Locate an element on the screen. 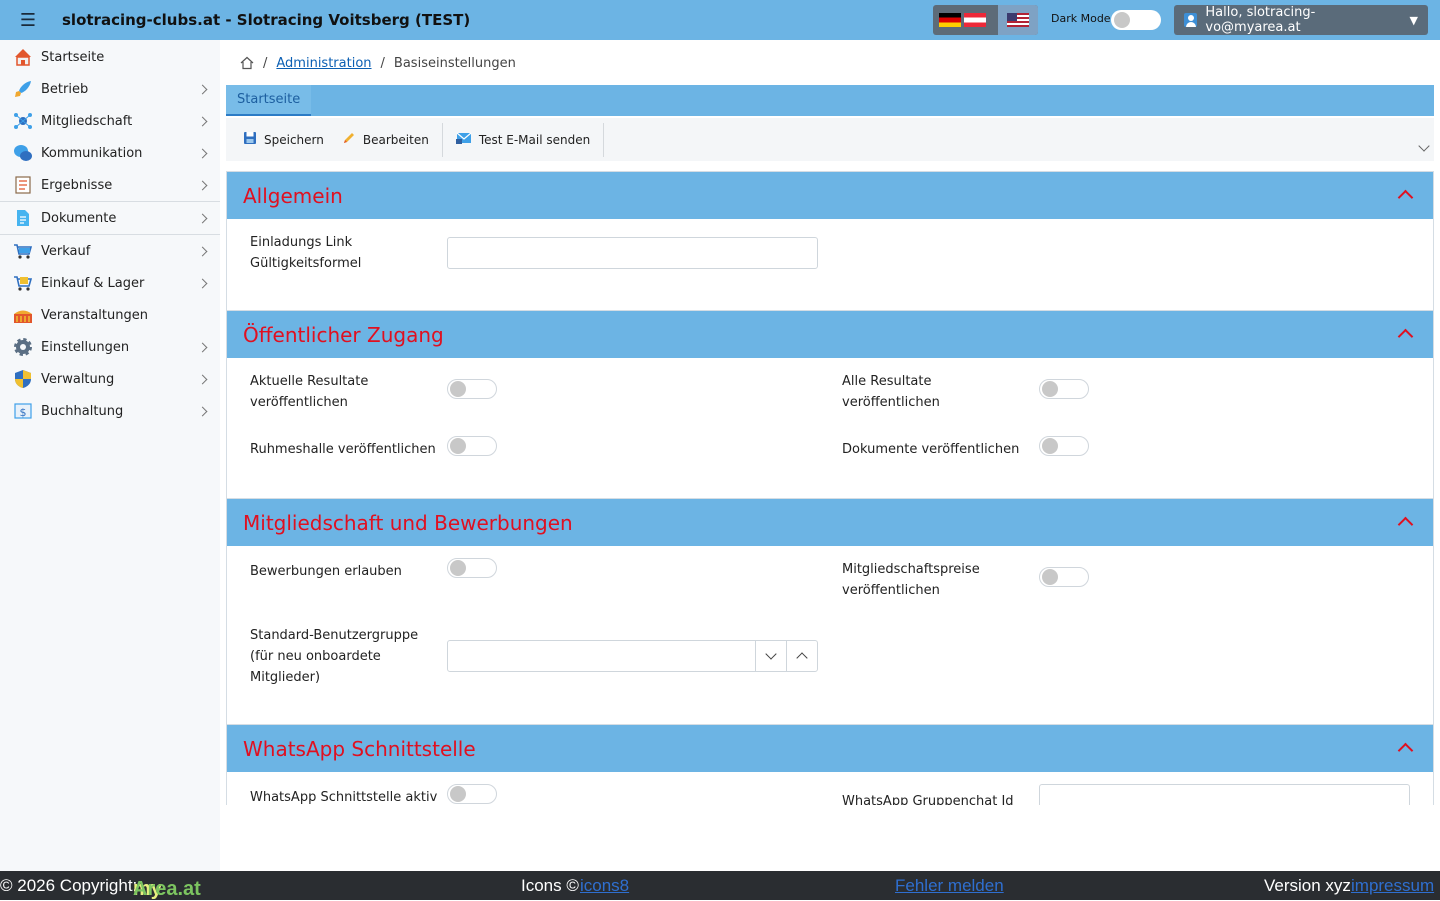  whatsapp-active-toggle is located at coordinates (472, 794).